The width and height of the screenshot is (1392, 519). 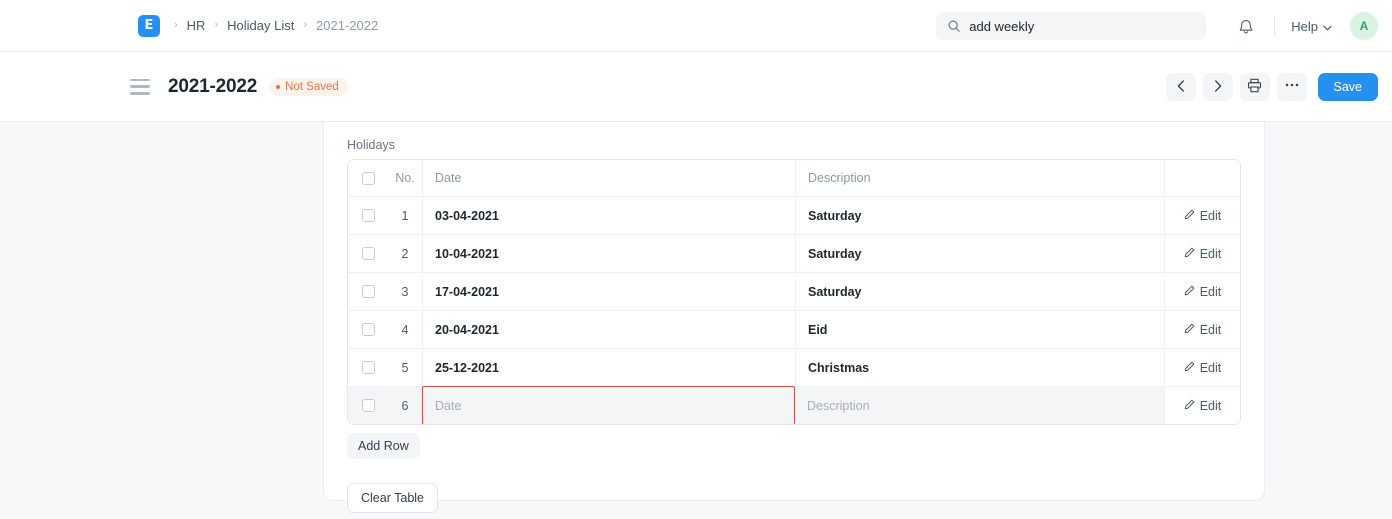 I want to click on chevron-left-icon, so click(x=1181, y=87).